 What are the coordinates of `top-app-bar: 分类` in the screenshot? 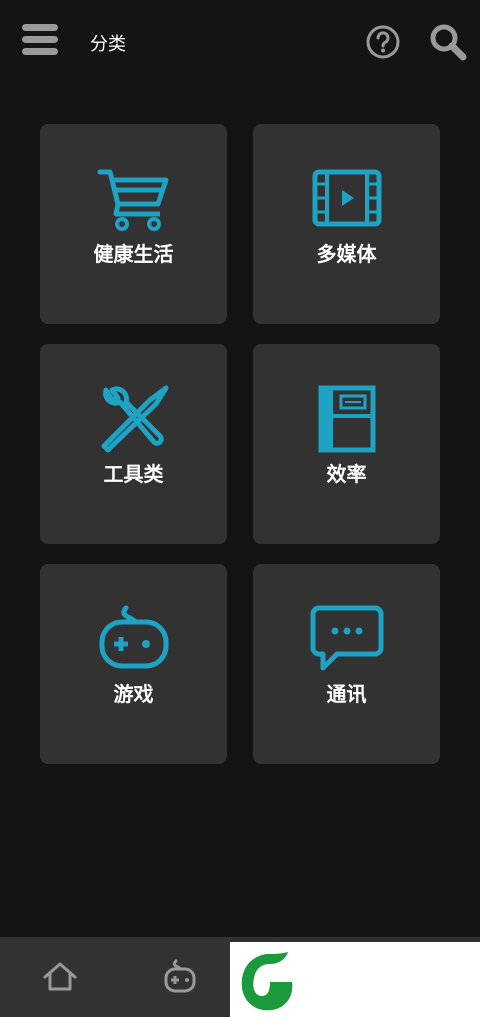 It's located at (240, 42).